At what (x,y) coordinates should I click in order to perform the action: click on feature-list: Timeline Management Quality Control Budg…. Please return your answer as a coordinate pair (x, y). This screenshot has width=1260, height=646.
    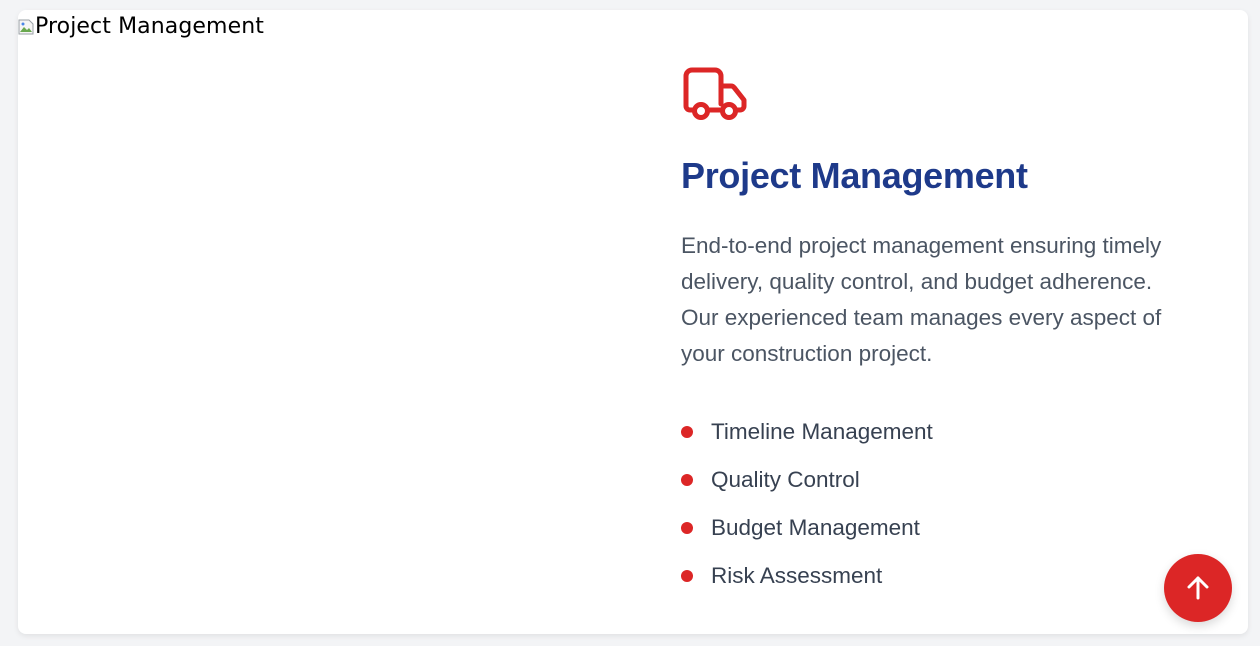
    Looking at the image, I should click on (946, 504).